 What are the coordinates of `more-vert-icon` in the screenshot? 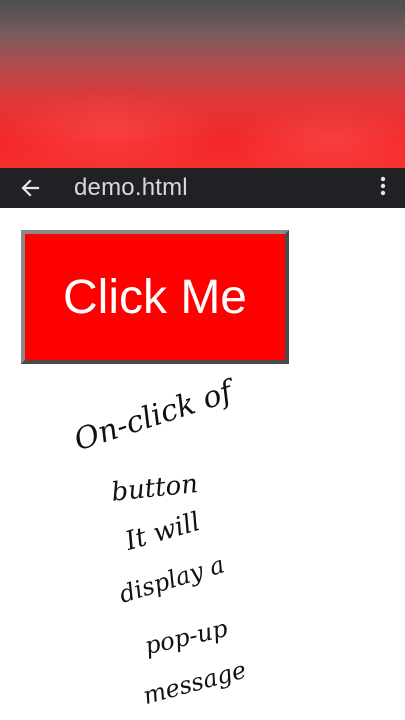 It's located at (383, 188).